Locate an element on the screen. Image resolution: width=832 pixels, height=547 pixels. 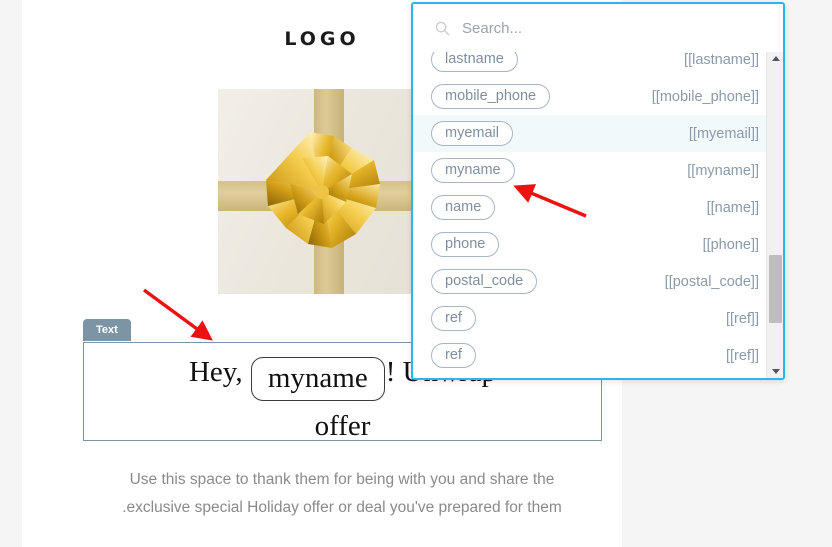
merge-tag-name: myemail is located at coordinates (472, 133).